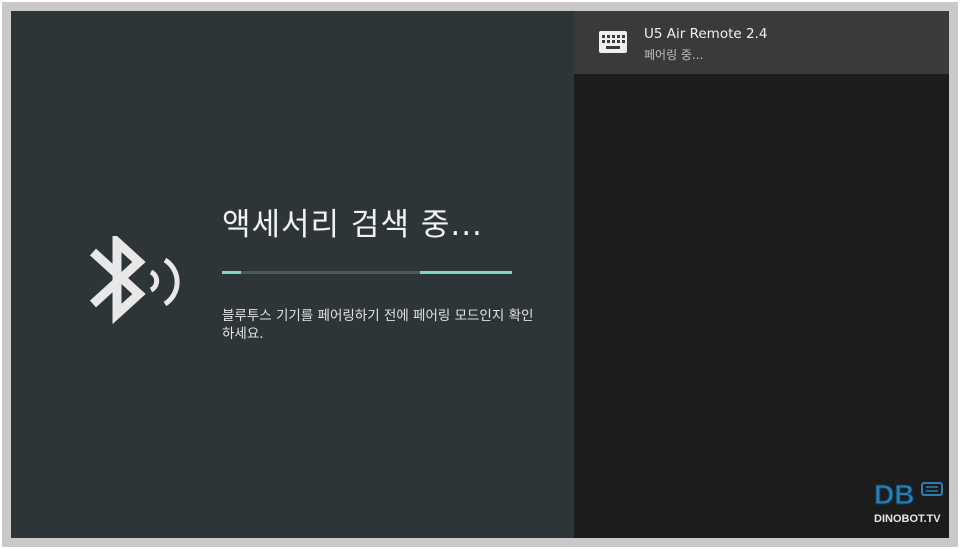 Image resolution: width=960 pixels, height=549 pixels. What do you see at coordinates (367, 272) in the screenshot?
I see `search-progress-bar` at bounding box center [367, 272].